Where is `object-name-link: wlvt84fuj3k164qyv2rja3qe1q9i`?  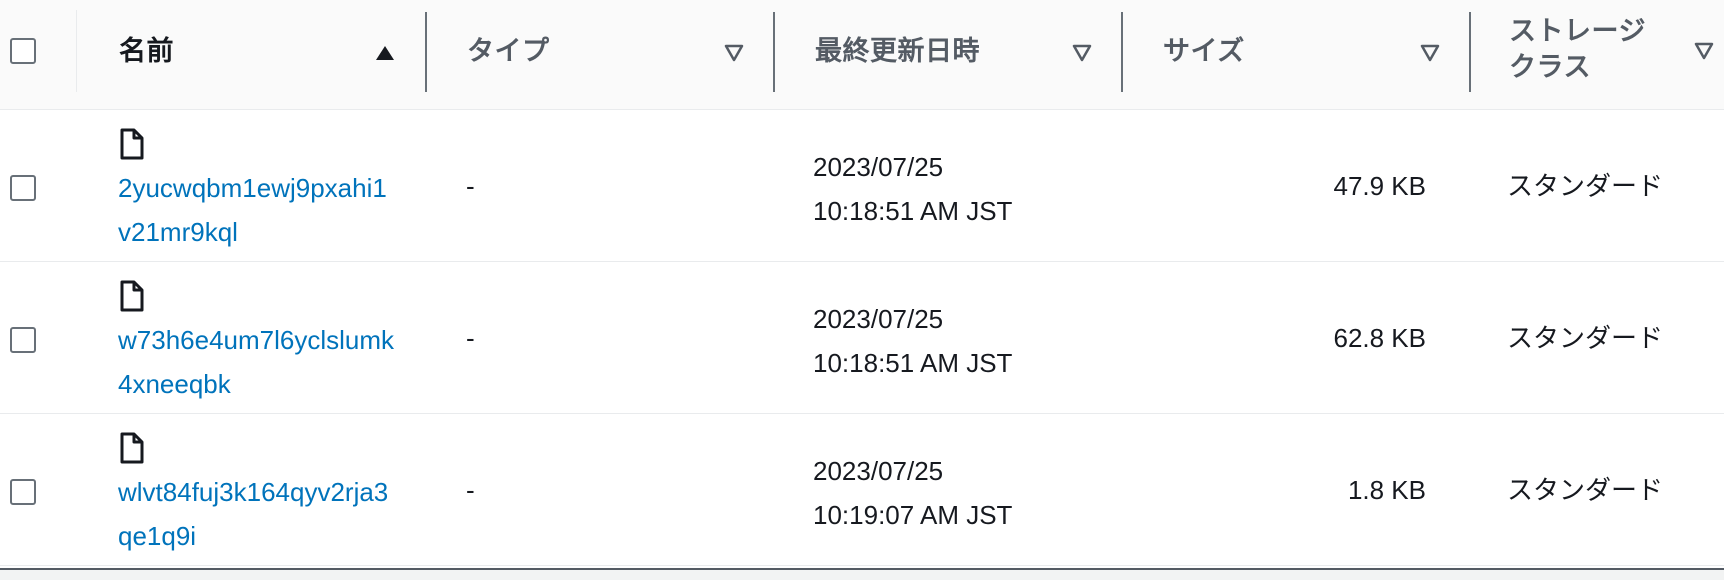 object-name-link: wlvt84fuj3k164qyv2rja3qe1q9i is located at coordinates (258, 514).